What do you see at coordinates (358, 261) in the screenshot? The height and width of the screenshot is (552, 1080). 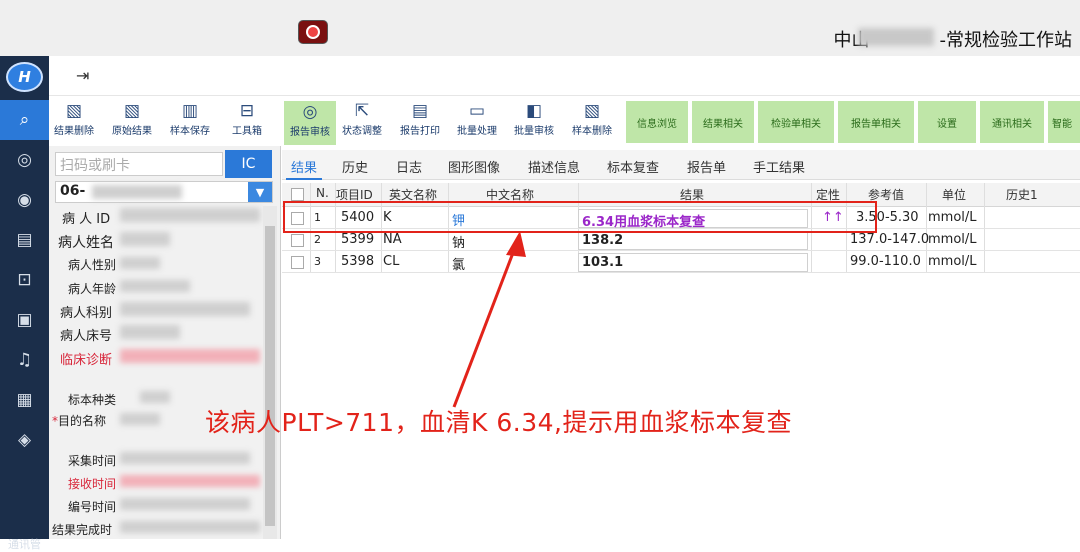 I see `row-item-id: 5398` at bounding box center [358, 261].